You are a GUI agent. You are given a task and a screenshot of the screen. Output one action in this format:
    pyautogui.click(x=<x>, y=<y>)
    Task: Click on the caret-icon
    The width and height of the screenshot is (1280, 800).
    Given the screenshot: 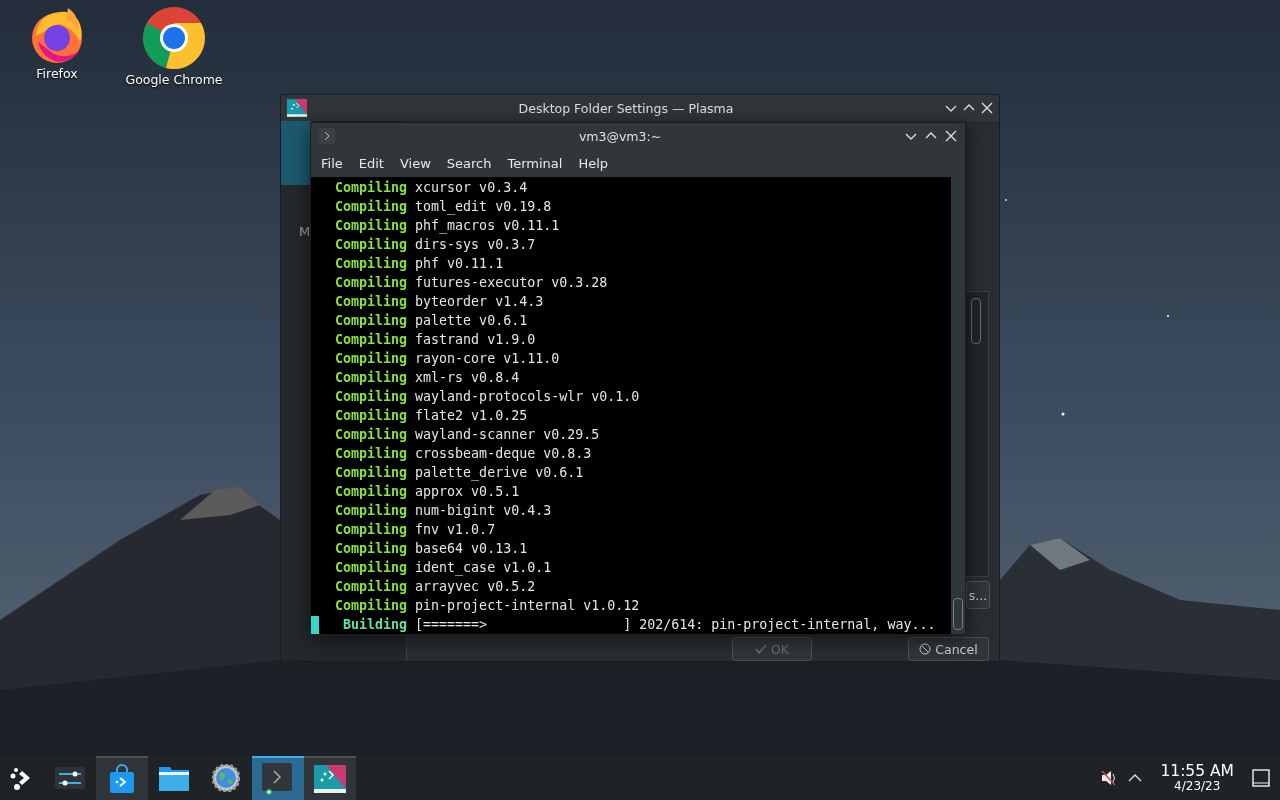 What is the action you would take?
    pyautogui.click(x=1135, y=778)
    